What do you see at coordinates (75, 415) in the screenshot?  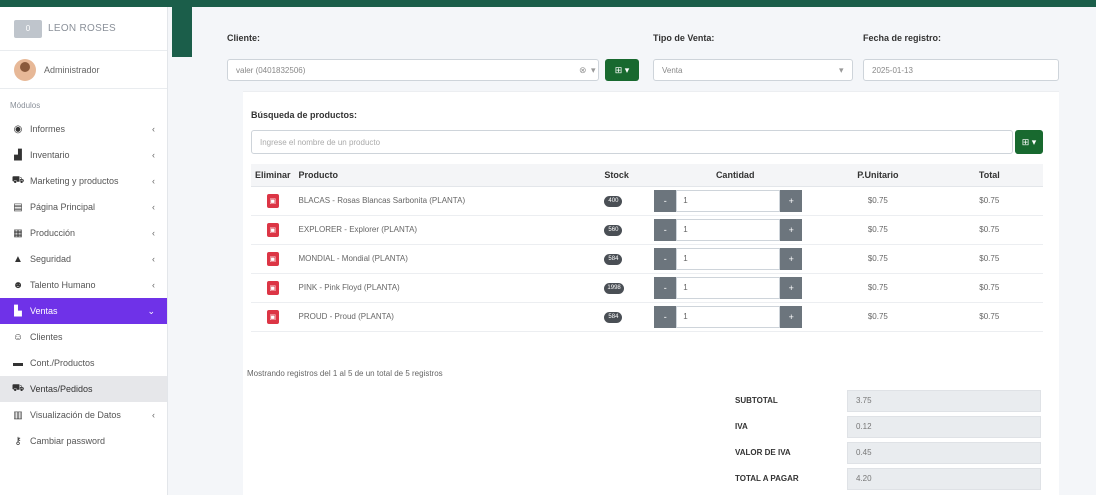 I see `sidebar-item-label: Visualización de Datos` at bounding box center [75, 415].